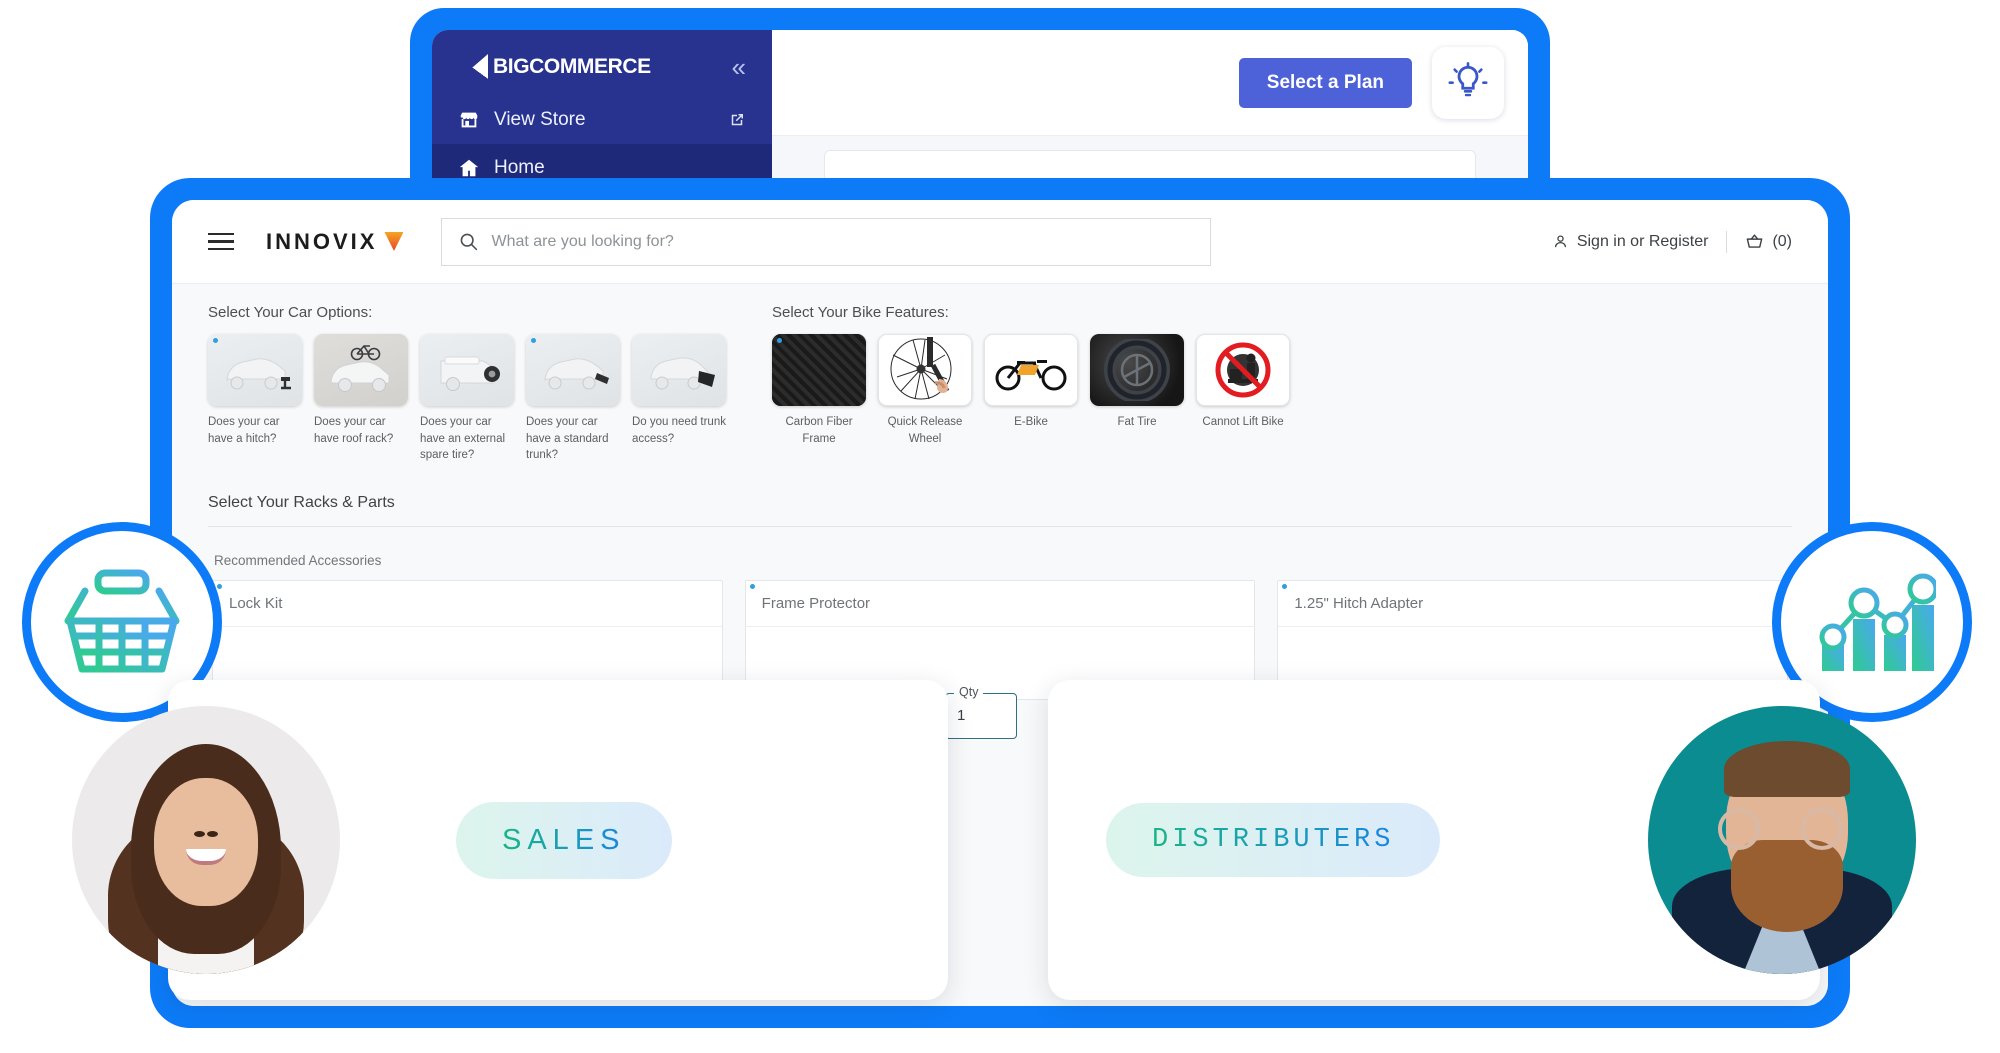 The width and height of the screenshot is (2000, 1053). I want to click on storefront-header: INNOVIX Sign in, so click(1000, 242).